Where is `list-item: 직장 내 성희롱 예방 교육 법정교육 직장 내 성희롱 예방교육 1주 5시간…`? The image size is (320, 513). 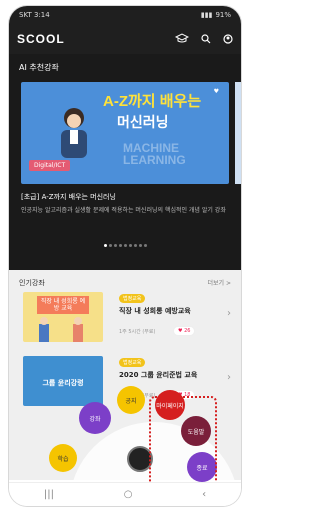 list-item: 직장 내 성희롱 예방 교육 법정교육 직장 내 성희롱 예방교육 1주 5시간… is located at coordinates (128, 321).